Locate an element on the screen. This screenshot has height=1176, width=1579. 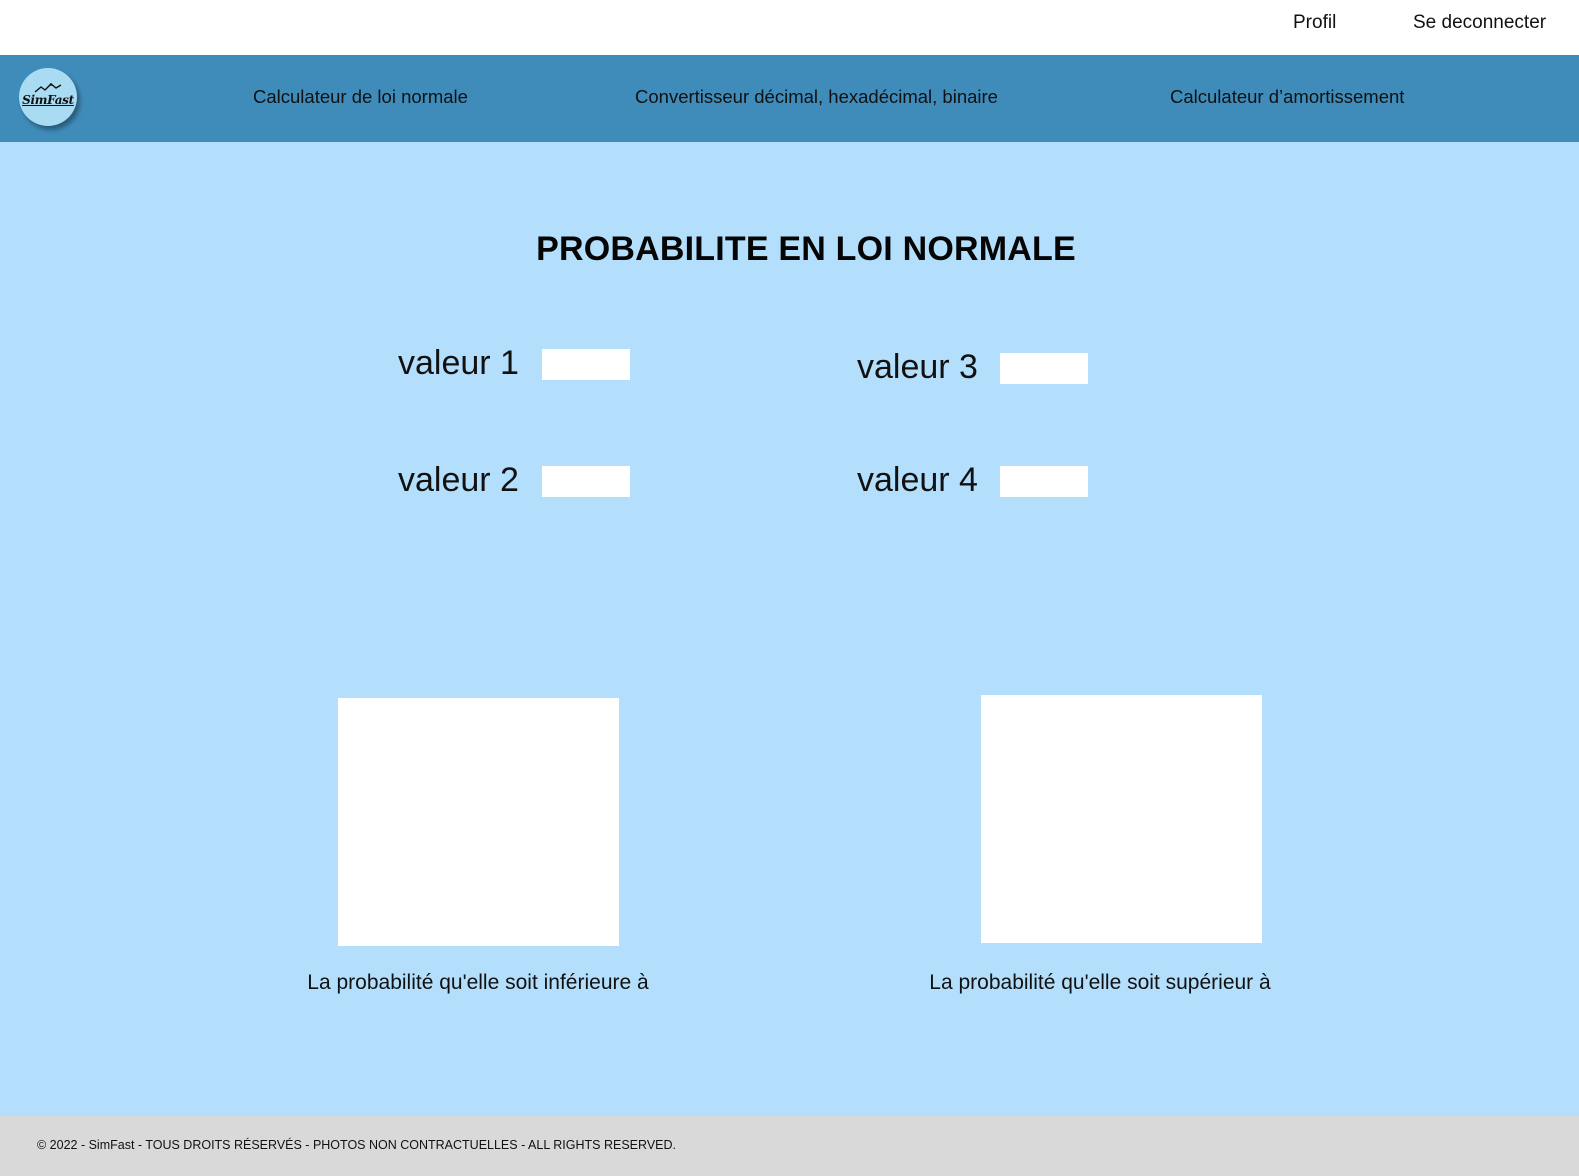
value-2-input is located at coordinates (586, 481).